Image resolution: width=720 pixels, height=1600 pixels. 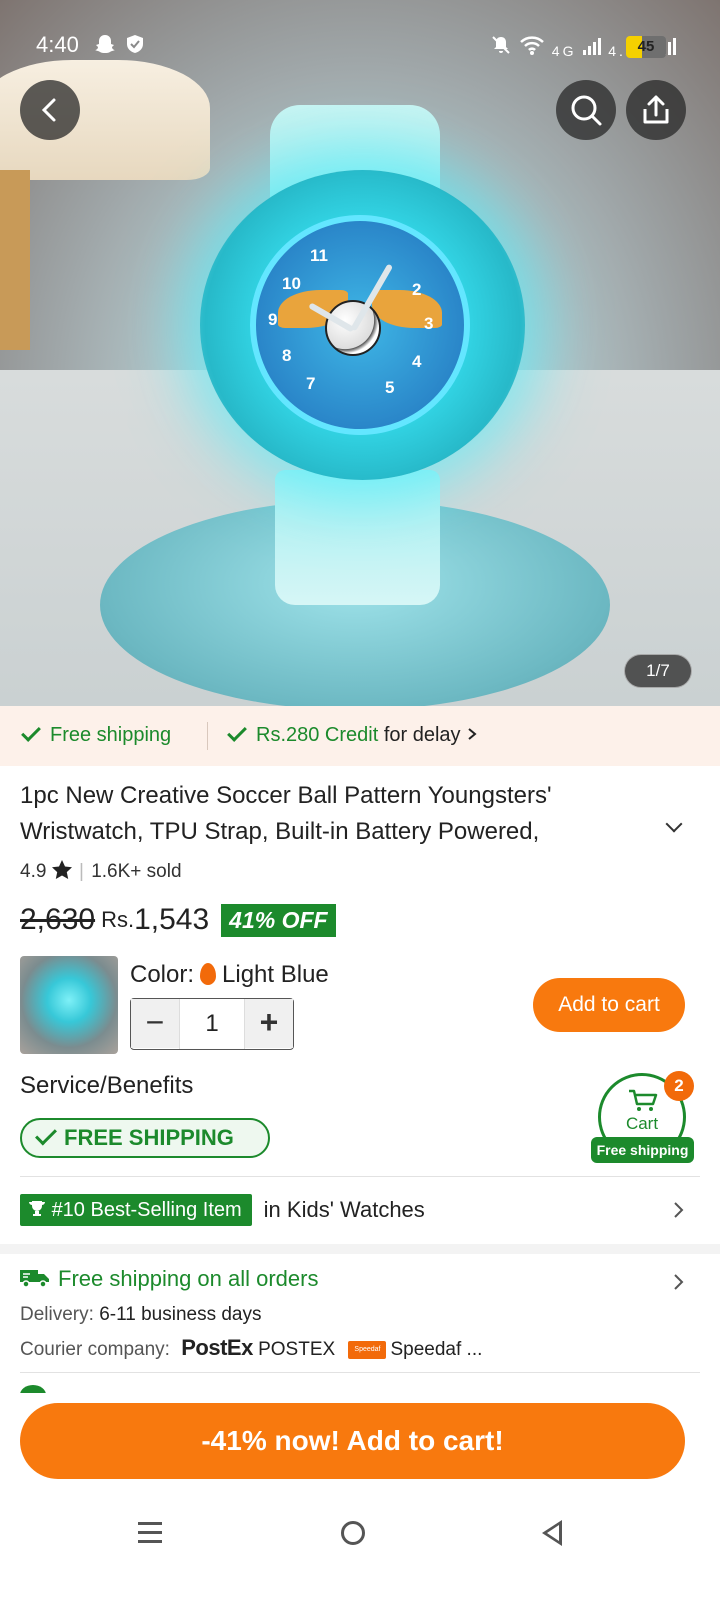 I want to click on truck-icon, so click(x=34, y=1279).